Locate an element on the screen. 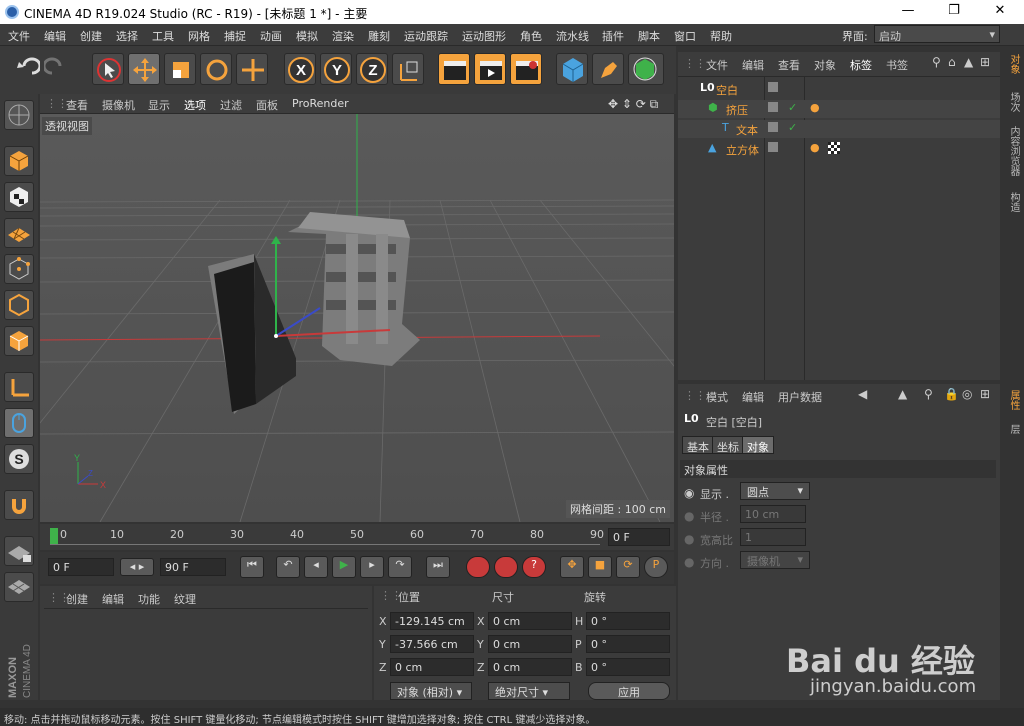 Image resolution: width=1024 pixels, height=726 pixels. aspect-field: 1 is located at coordinates (773, 537).